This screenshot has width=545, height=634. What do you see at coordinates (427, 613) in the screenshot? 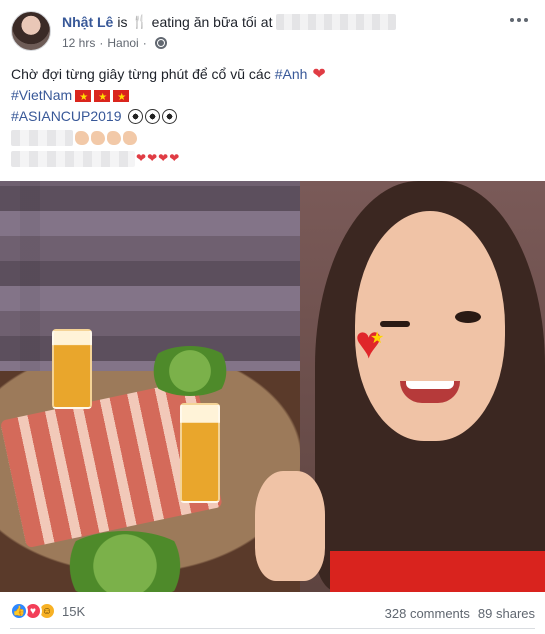
I see `comments-count: 328 comments` at bounding box center [427, 613].